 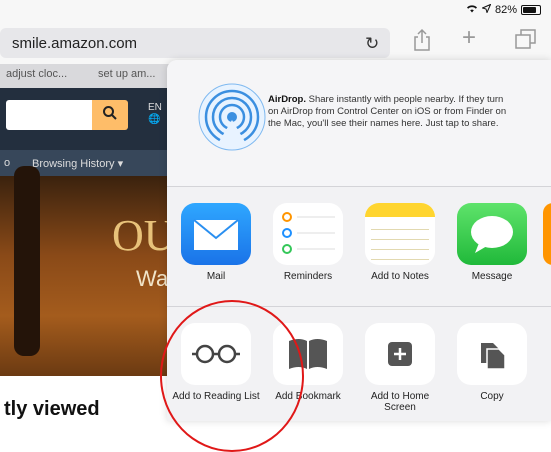 What do you see at coordinates (492, 396) in the screenshot?
I see `action-label: Copy` at bounding box center [492, 396].